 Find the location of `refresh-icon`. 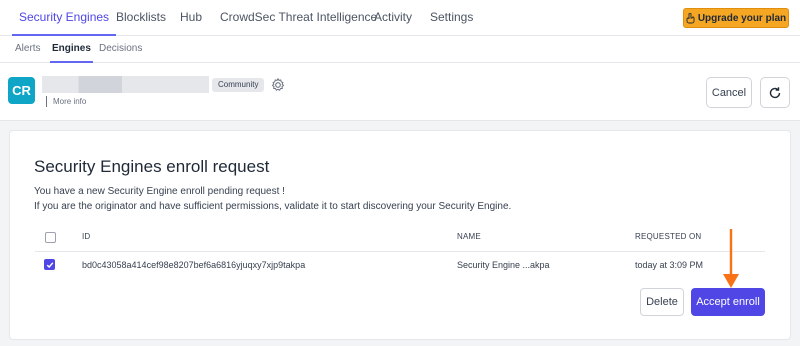

refresh-icon is located at coordinates (775, 92).